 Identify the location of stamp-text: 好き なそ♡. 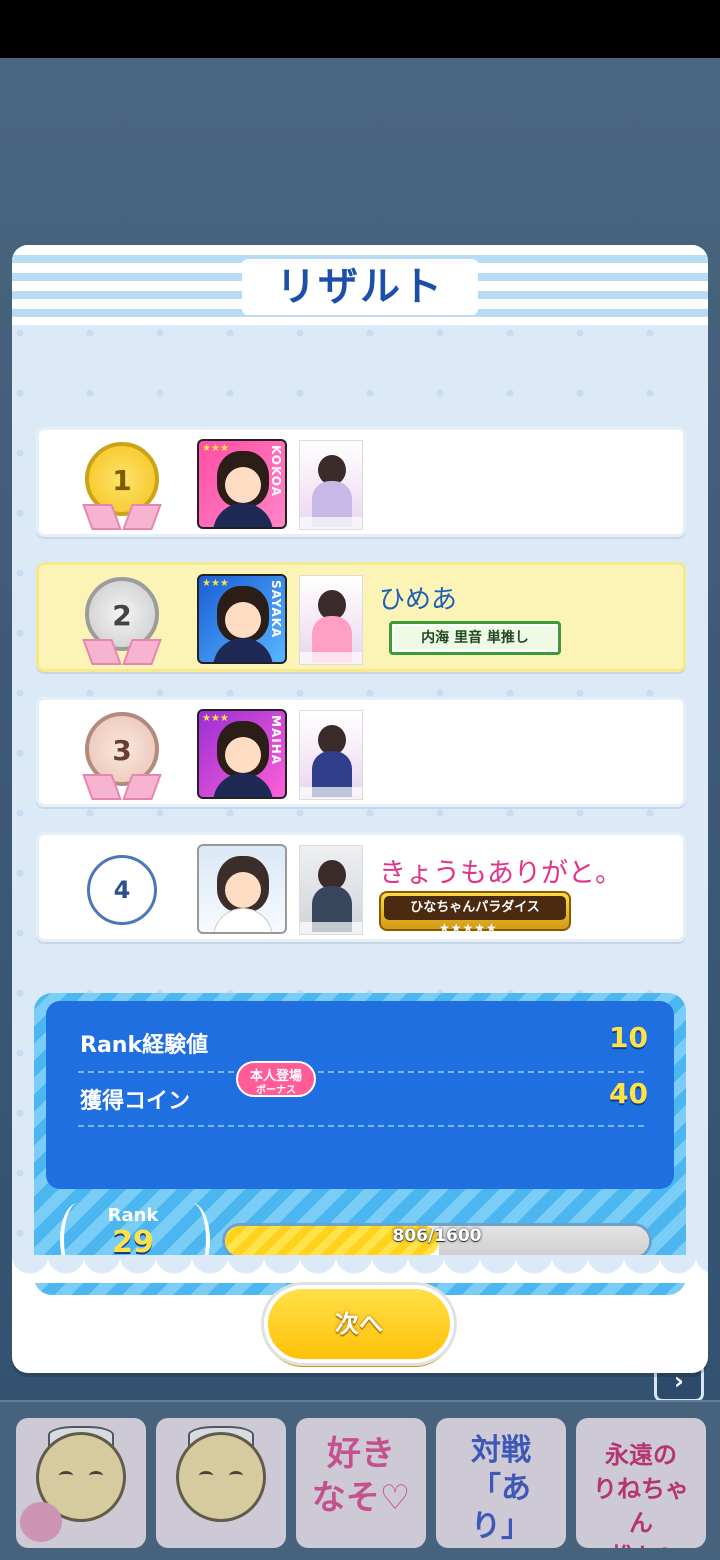
(361, 1476).